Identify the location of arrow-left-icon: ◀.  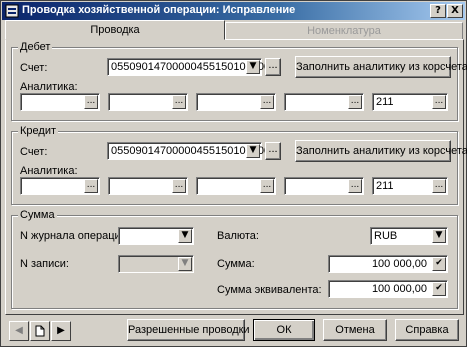
(19, 330).